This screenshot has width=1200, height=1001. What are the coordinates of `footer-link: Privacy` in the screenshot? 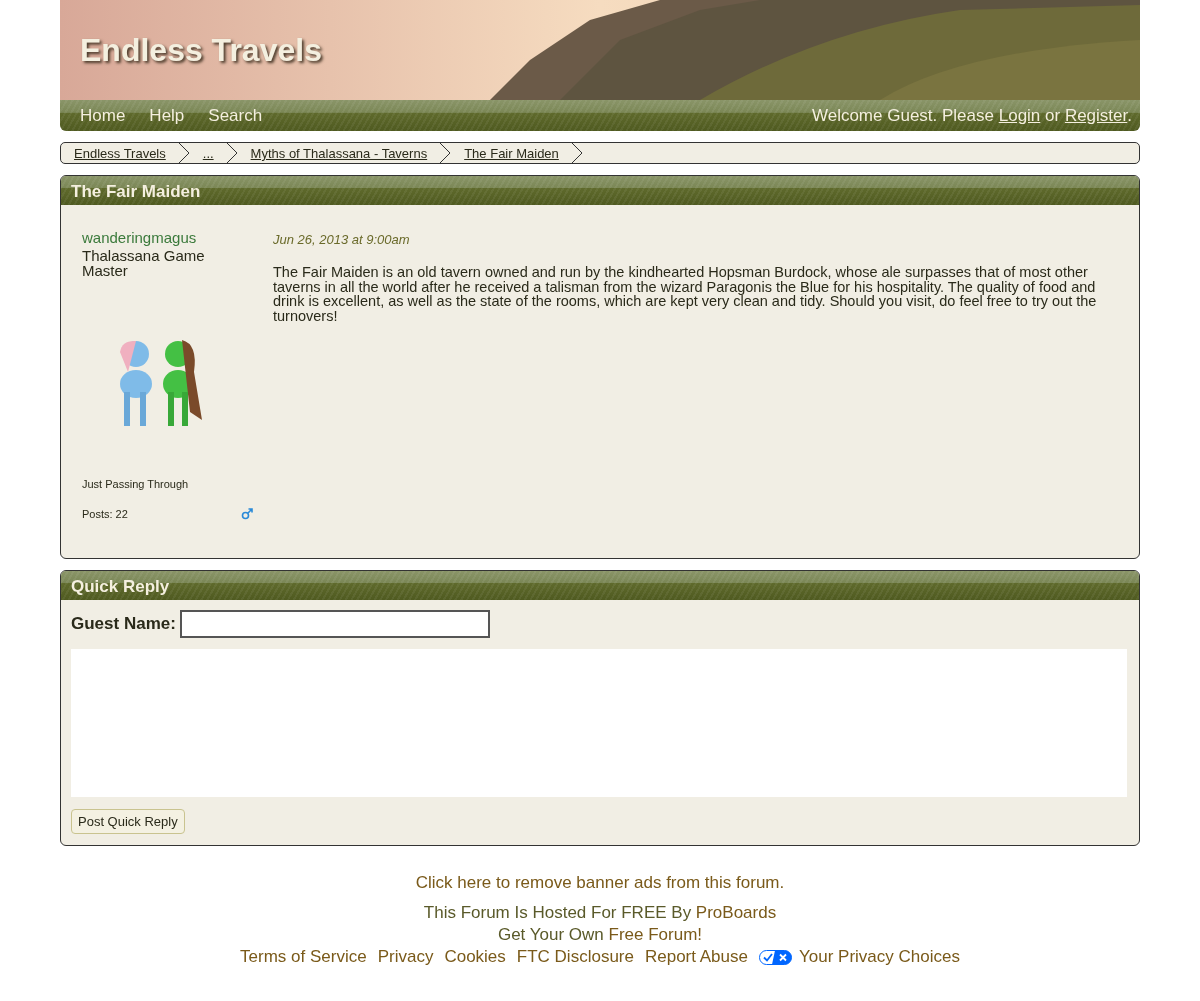 It's located at (405, 957).